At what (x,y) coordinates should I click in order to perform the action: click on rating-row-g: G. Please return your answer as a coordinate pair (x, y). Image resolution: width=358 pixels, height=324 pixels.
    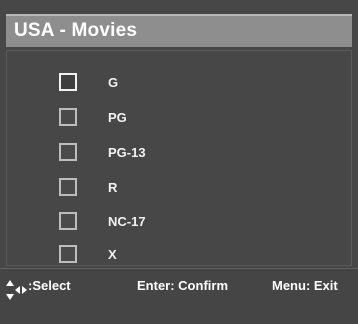
    Looking at the image, I should click on (179, 84).